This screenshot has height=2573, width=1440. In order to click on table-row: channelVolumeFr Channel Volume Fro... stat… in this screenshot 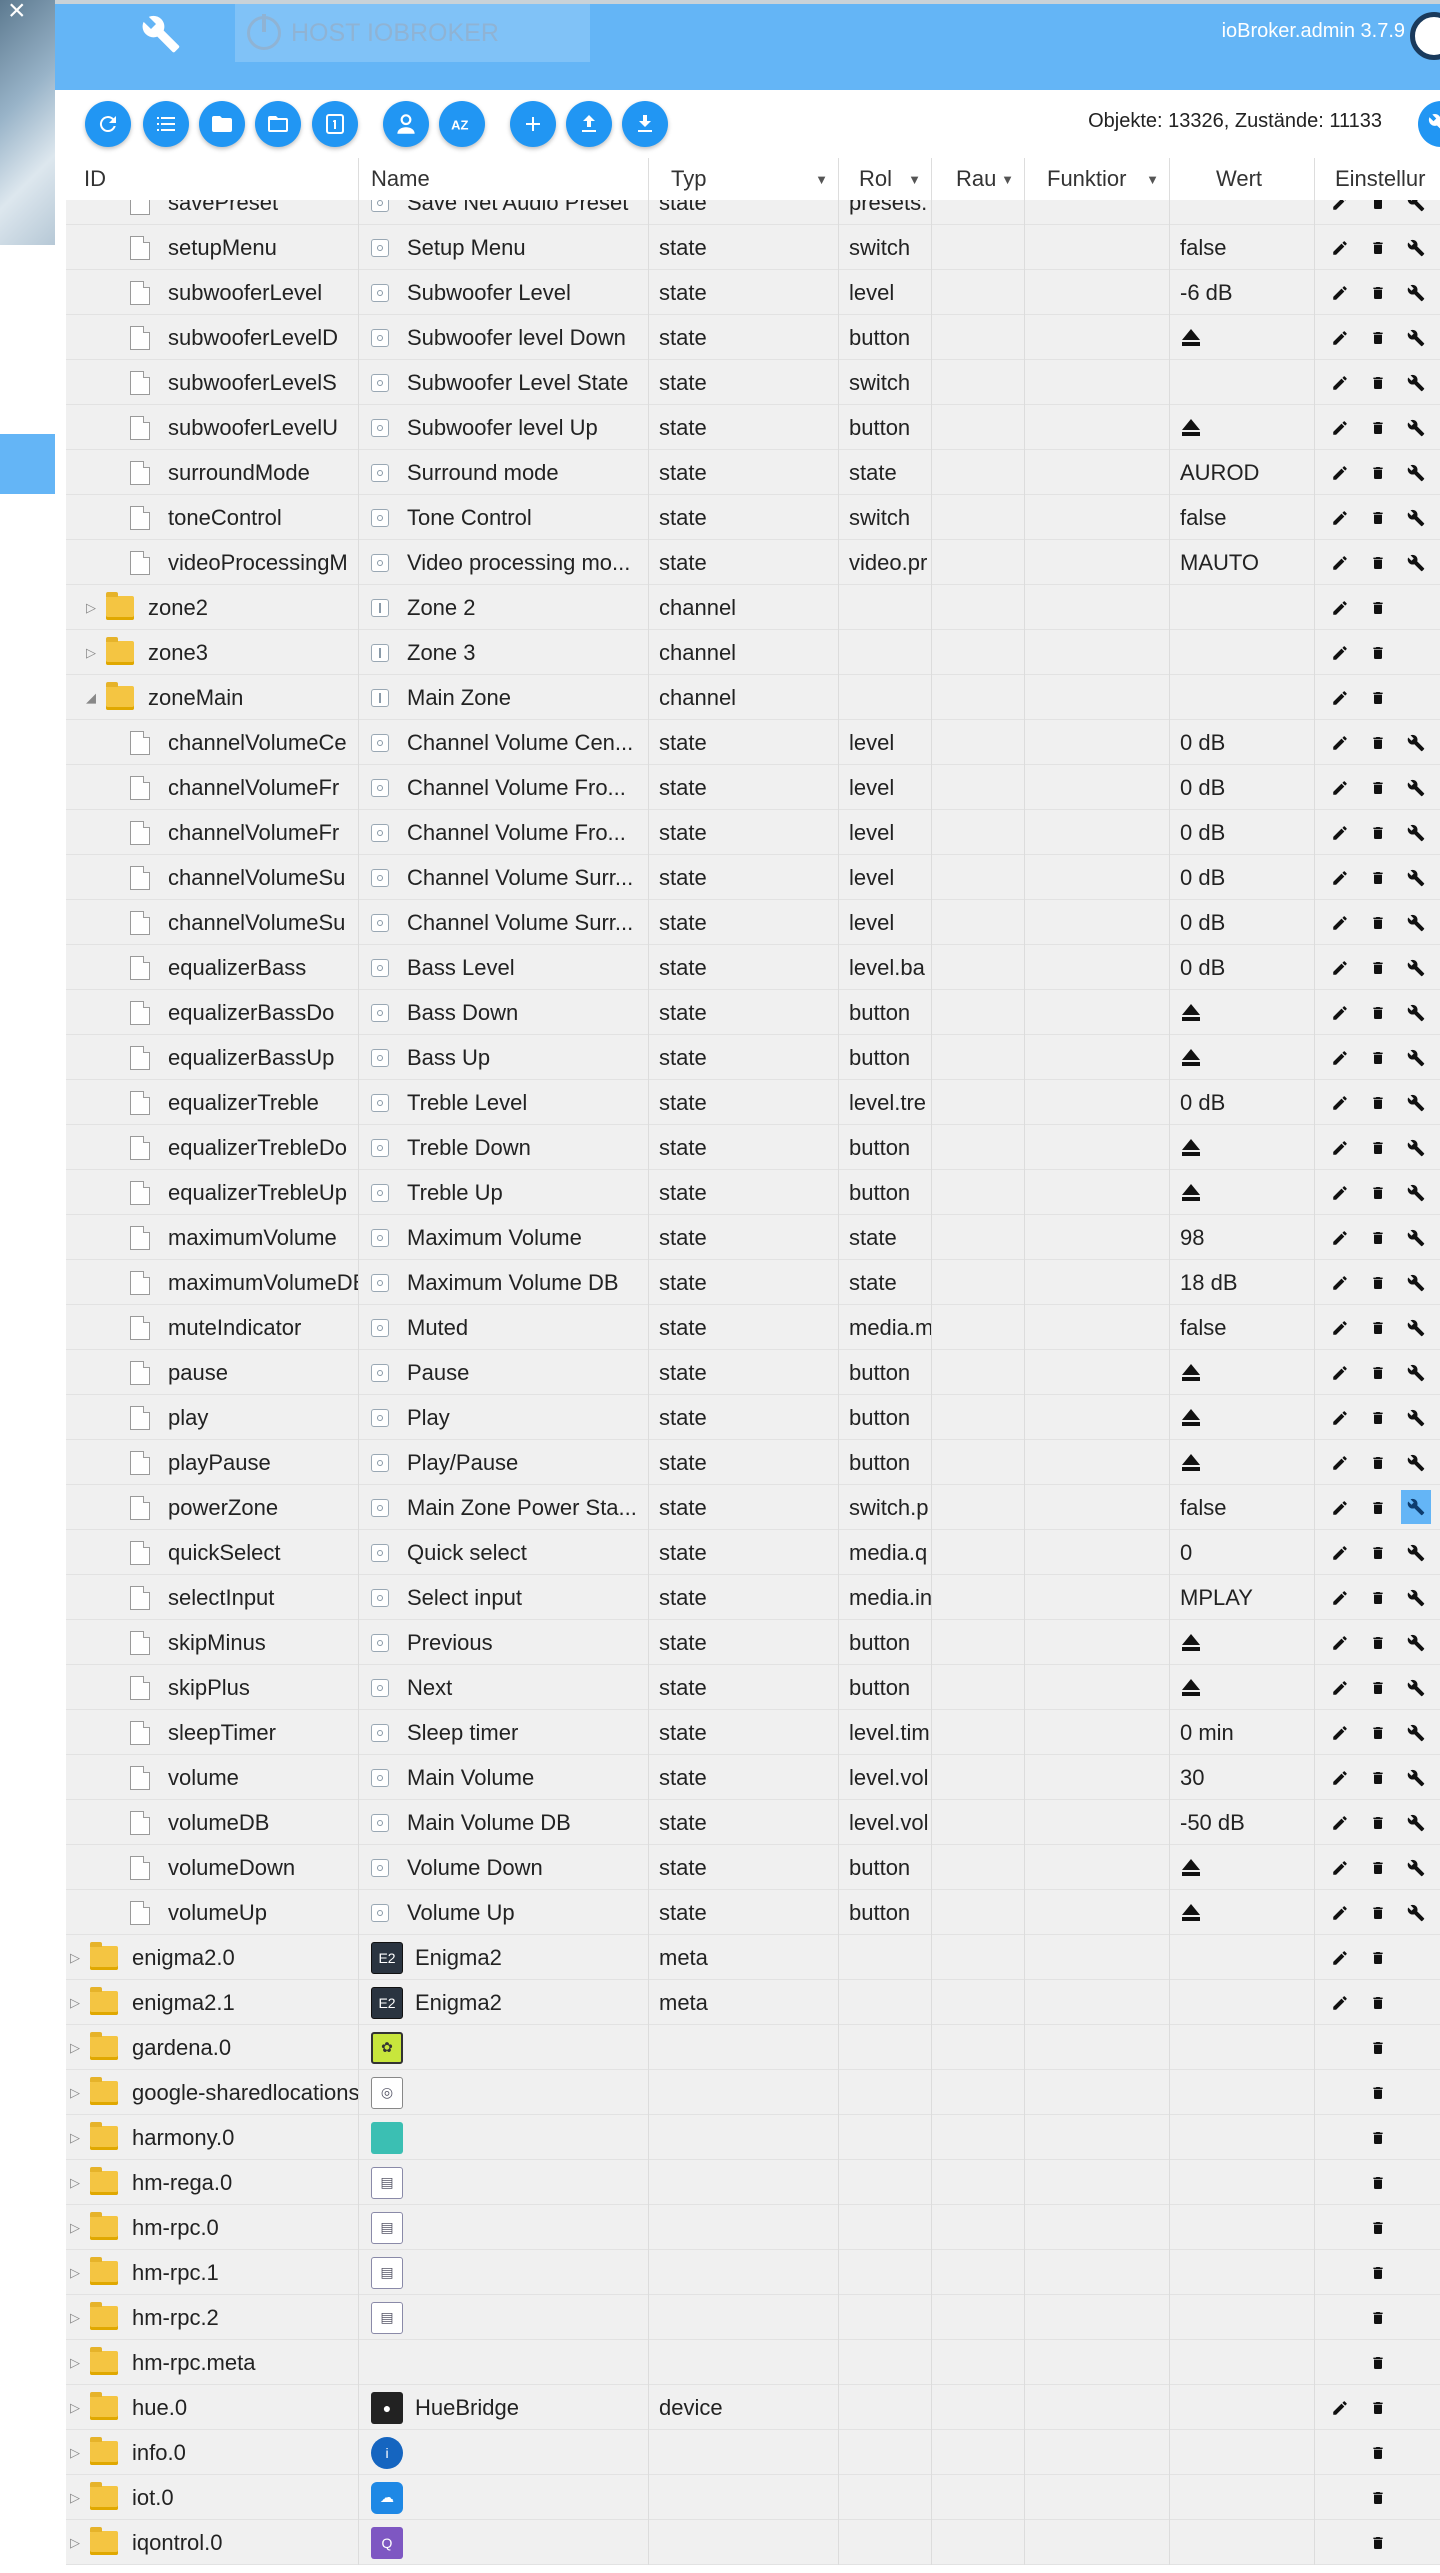, I will do `click(753, 832)`.